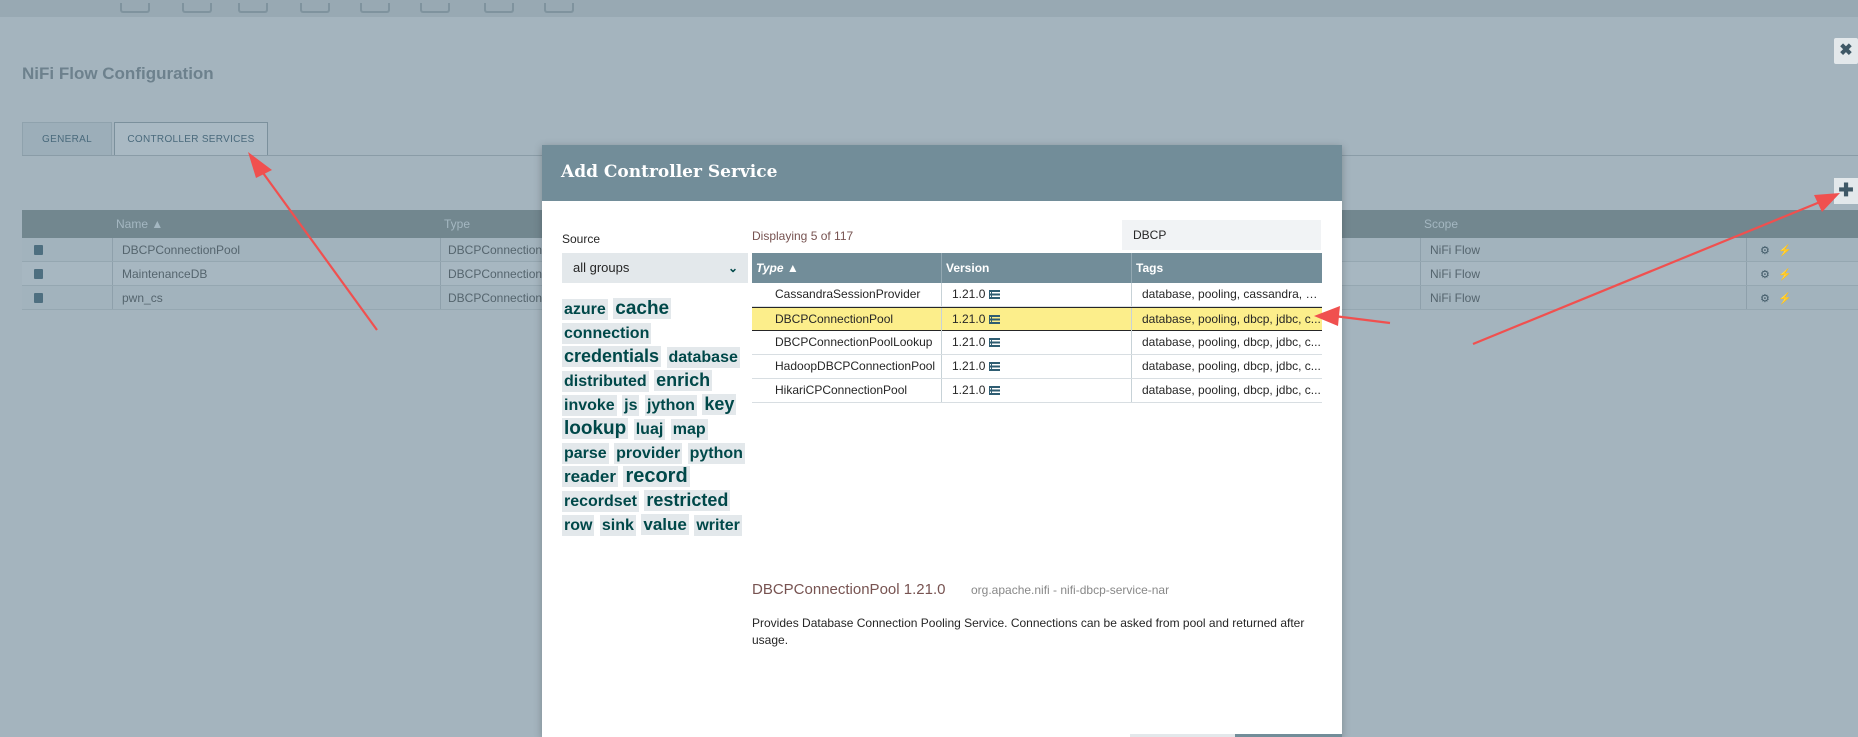 The image size is (1858, 737). What do you see at coordinates (716, 453) in the screenshot?
I see `tag-python: python` at bounding box center [716, 453].